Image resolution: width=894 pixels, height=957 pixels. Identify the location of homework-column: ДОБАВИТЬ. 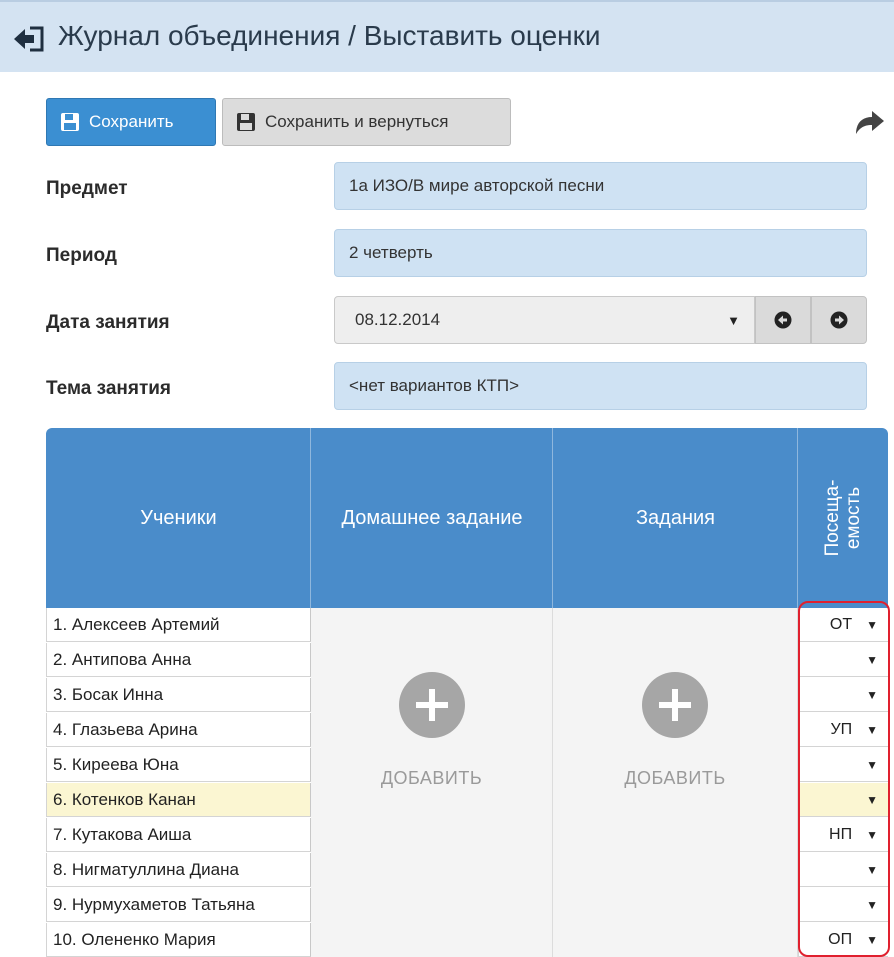
(432, 782).